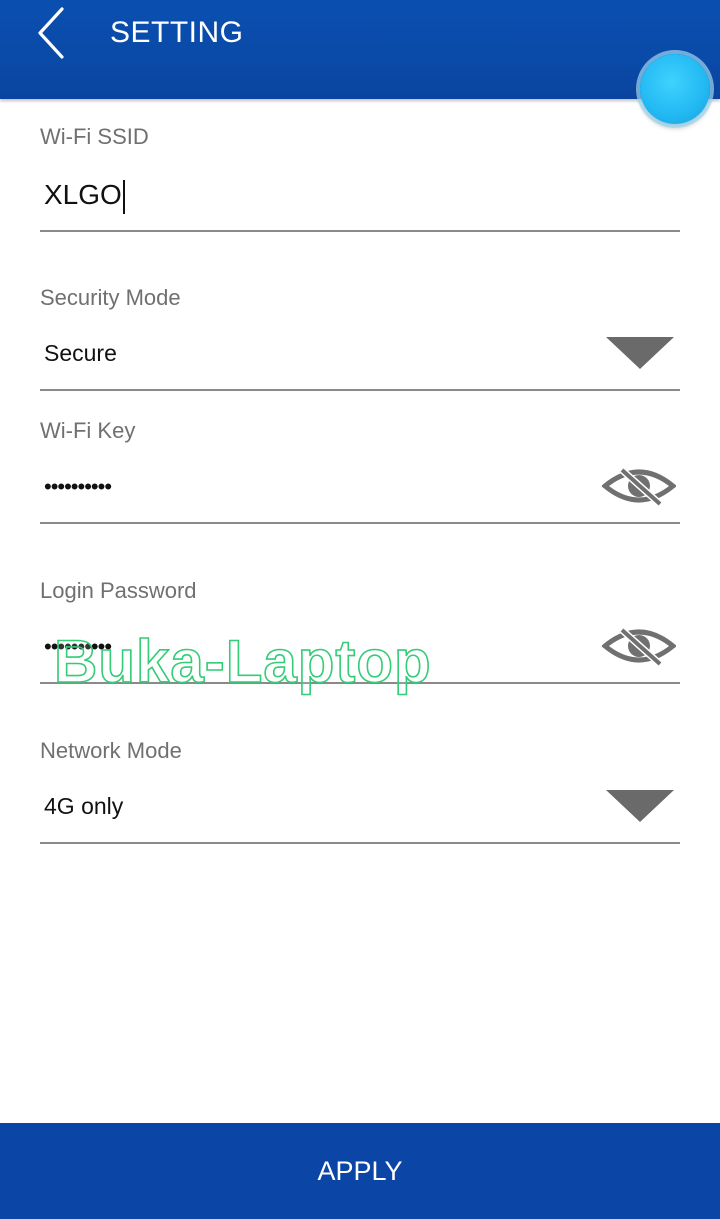  I want to click on app-header: SETTING, so click(360, 49).